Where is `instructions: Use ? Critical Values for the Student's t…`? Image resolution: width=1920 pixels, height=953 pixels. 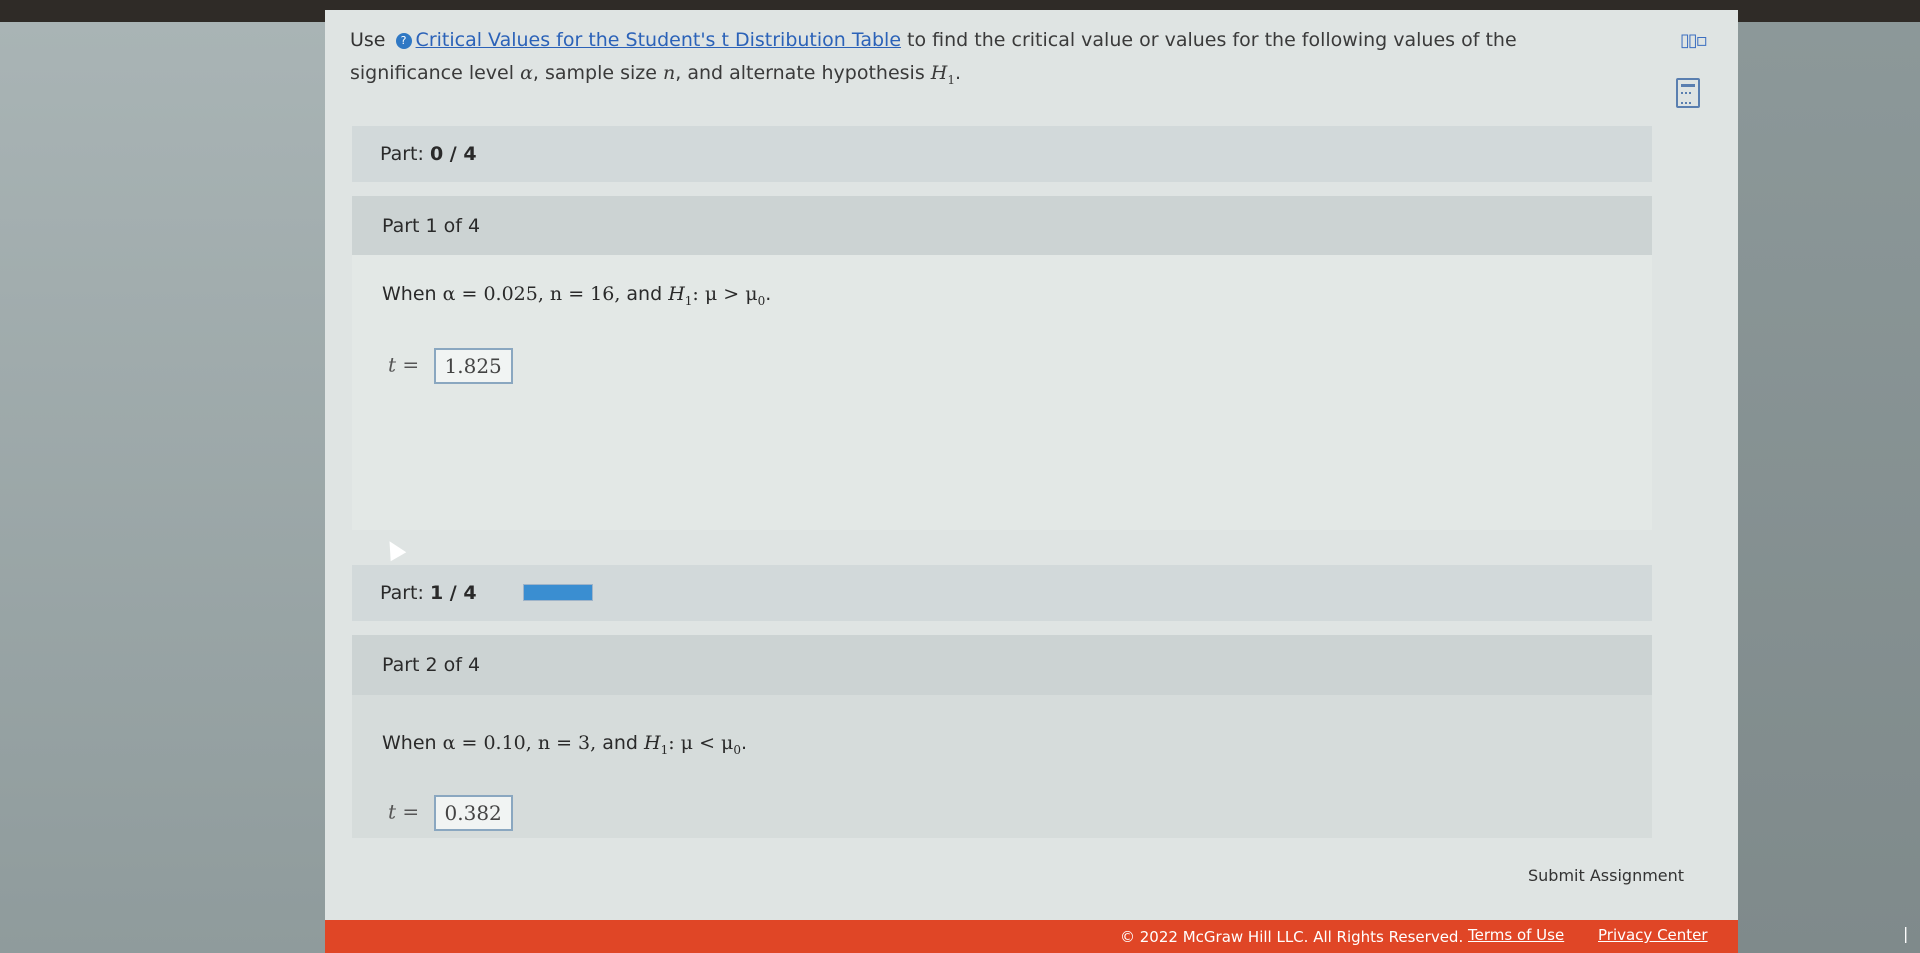 instructions: Use ? Critical Values for the Student's t… is located at coordinates (1000, 60).